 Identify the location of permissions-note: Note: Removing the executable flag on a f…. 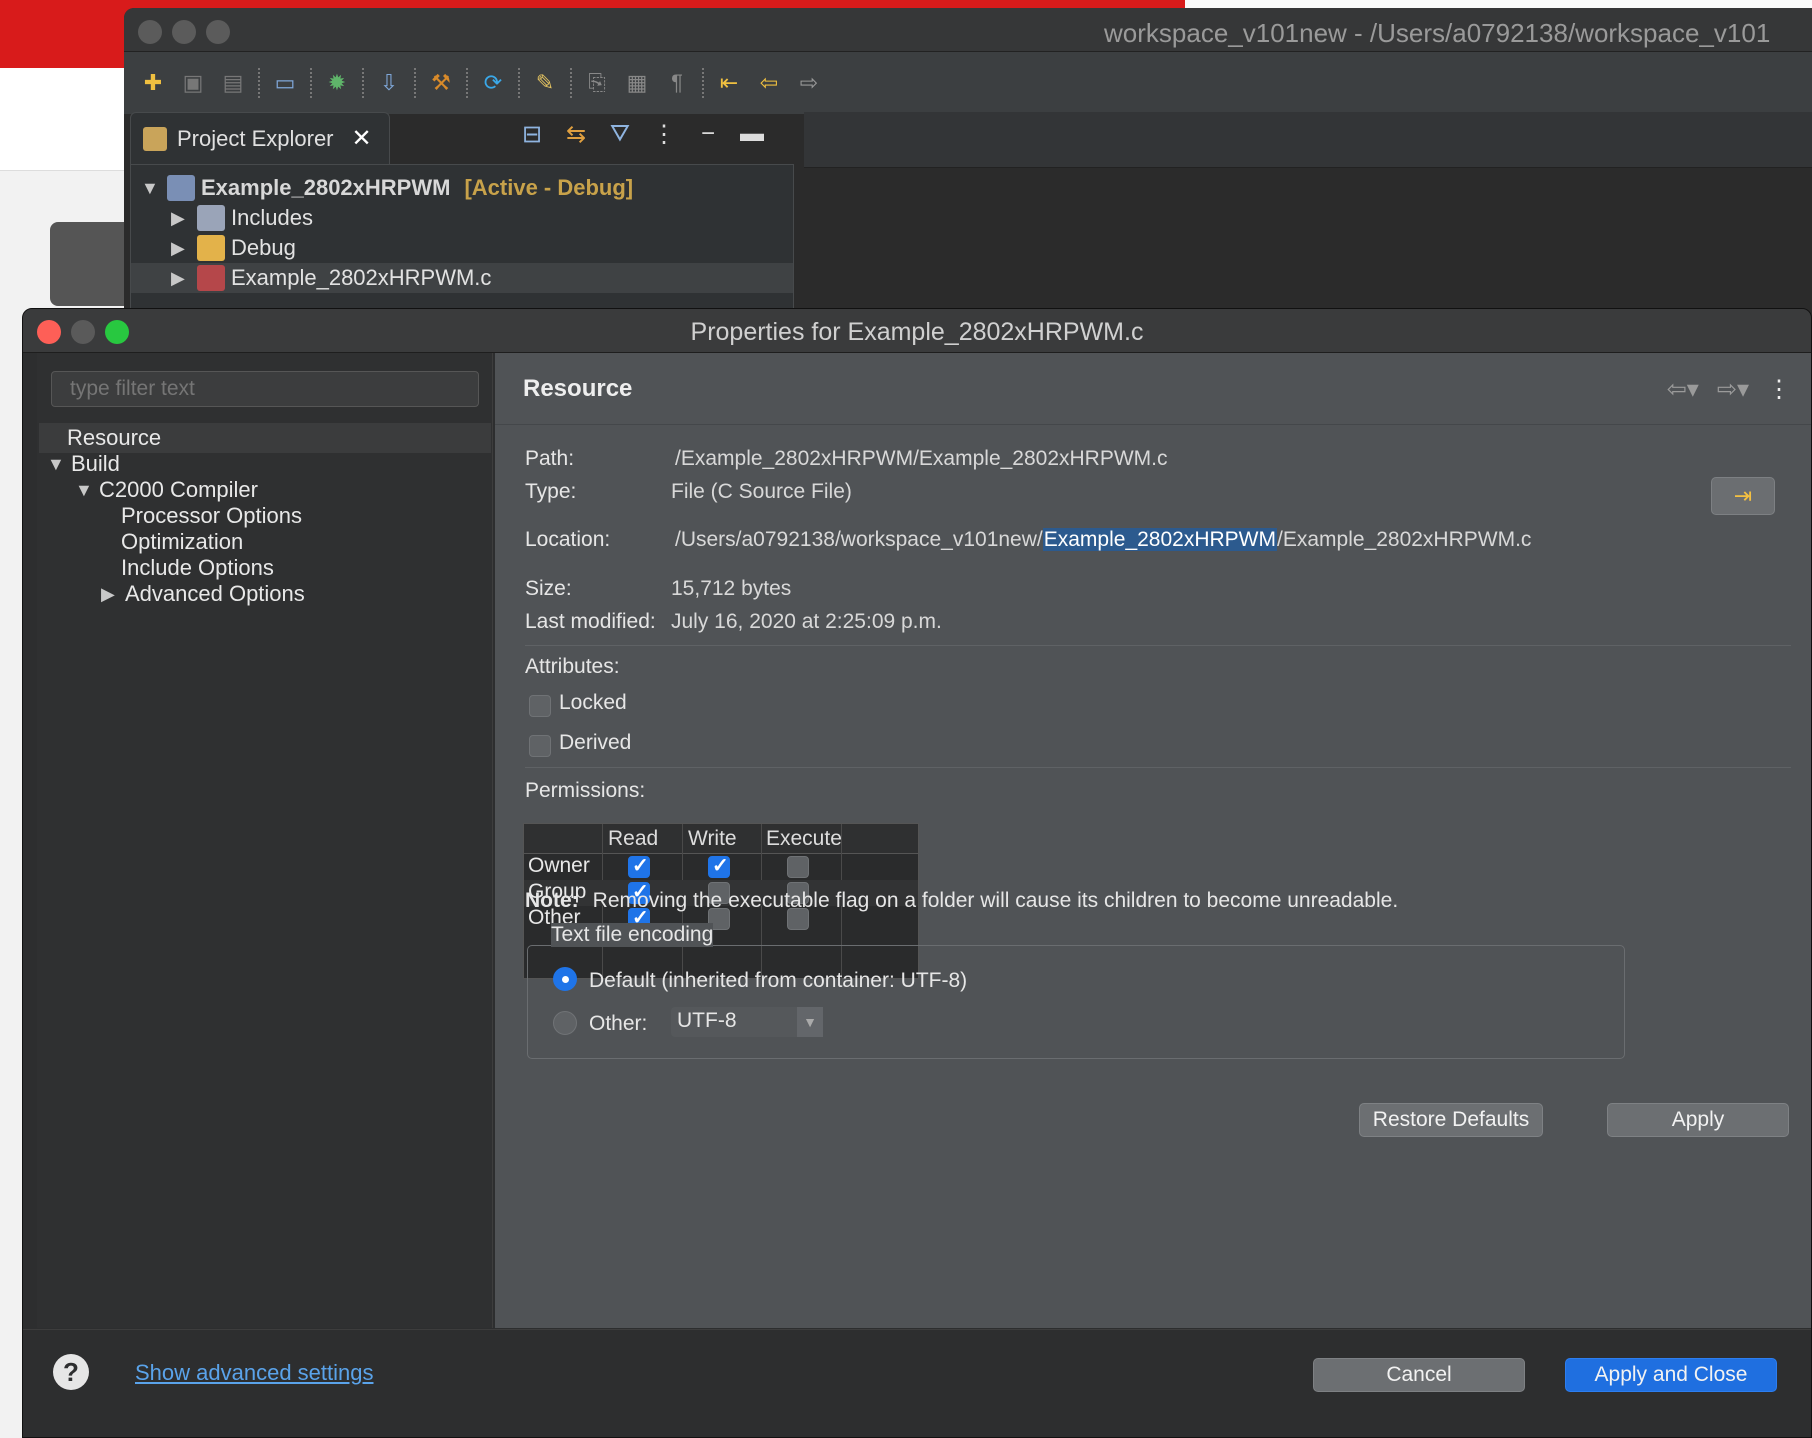
(962, 900).